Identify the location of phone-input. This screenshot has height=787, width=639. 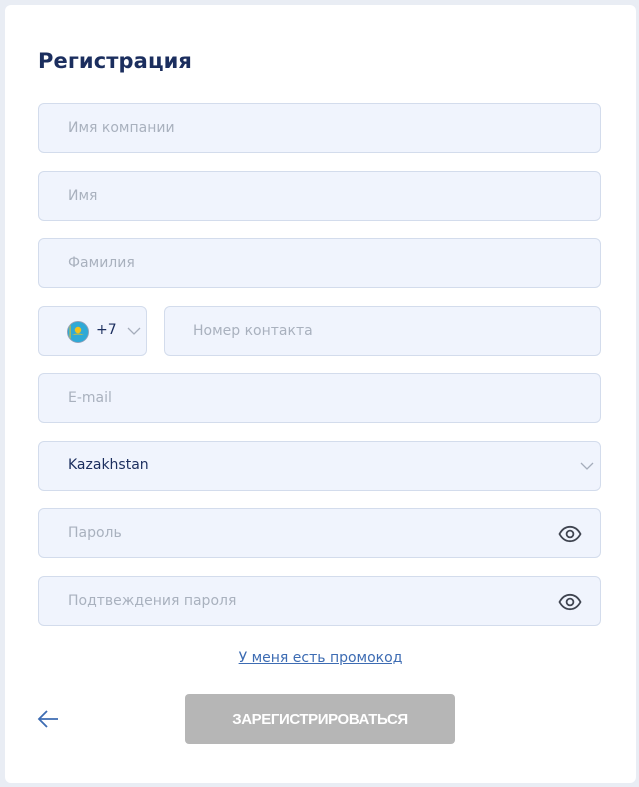
(382, 331).